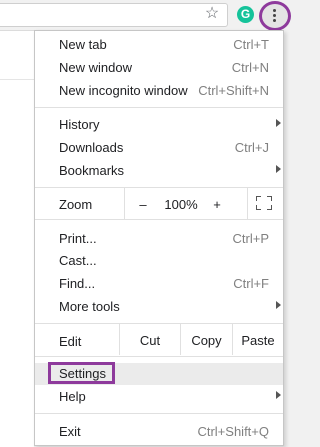 This screenshot has height=447, width=320. What do you see at coordinates (217, 204) in the screenshot?
I see `zoom-in-button: +` at bounding box center [217, 204].